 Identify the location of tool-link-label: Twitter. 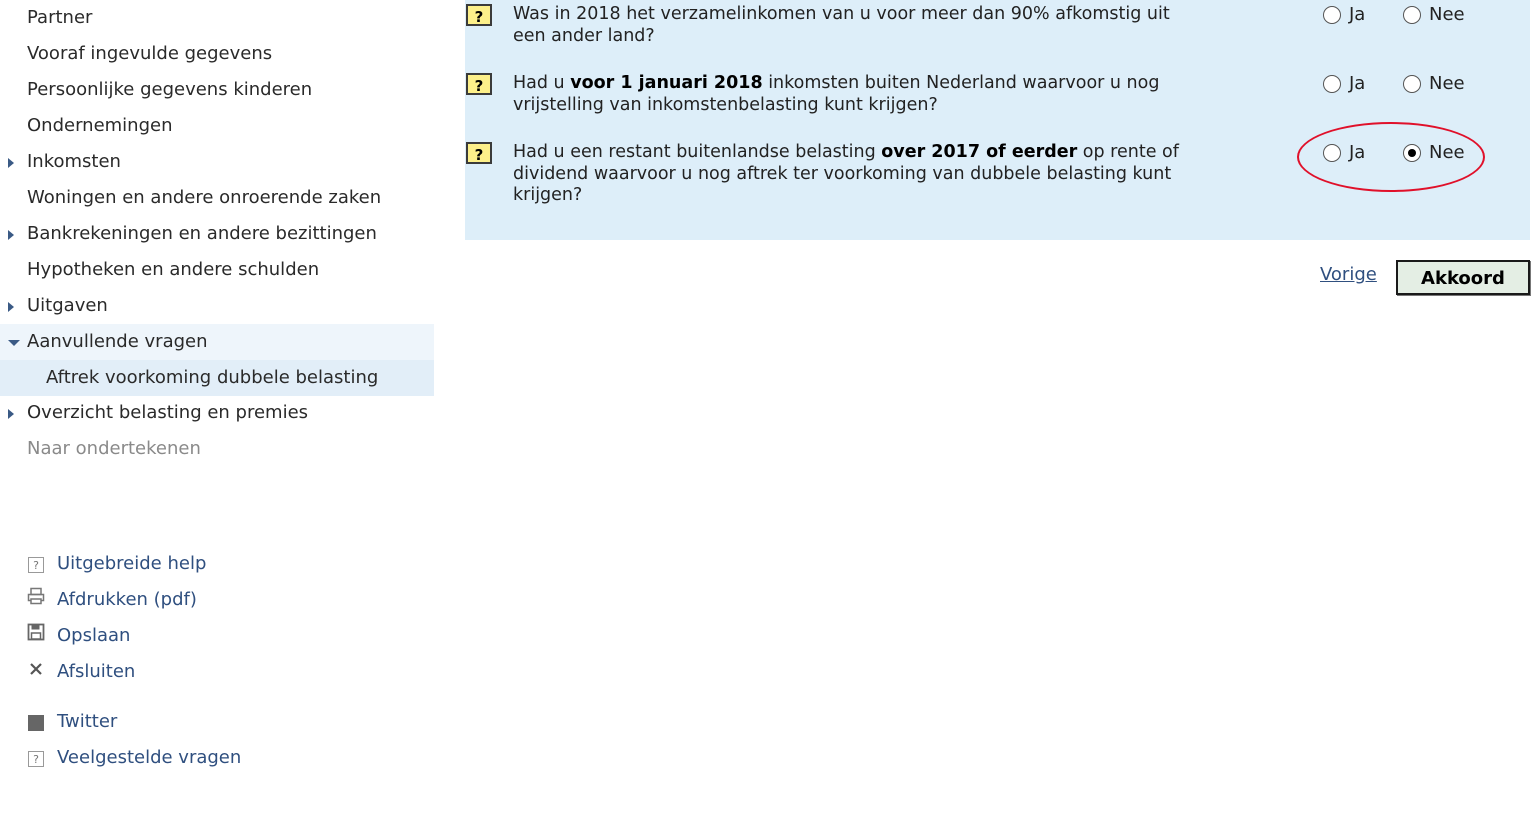
(87, 721).